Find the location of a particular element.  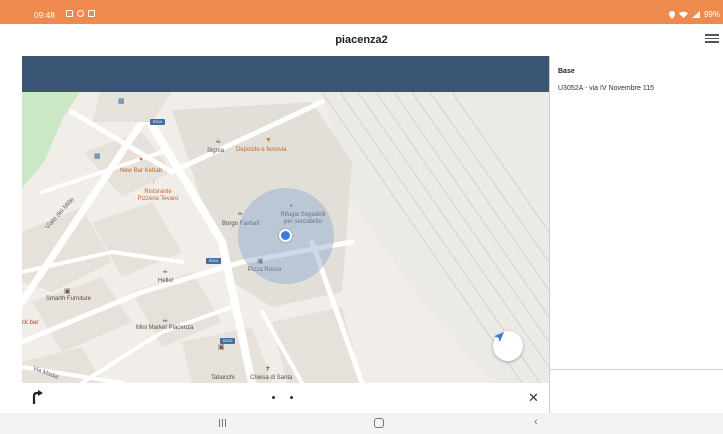

recenter-button is located at coordinates (508, 346).